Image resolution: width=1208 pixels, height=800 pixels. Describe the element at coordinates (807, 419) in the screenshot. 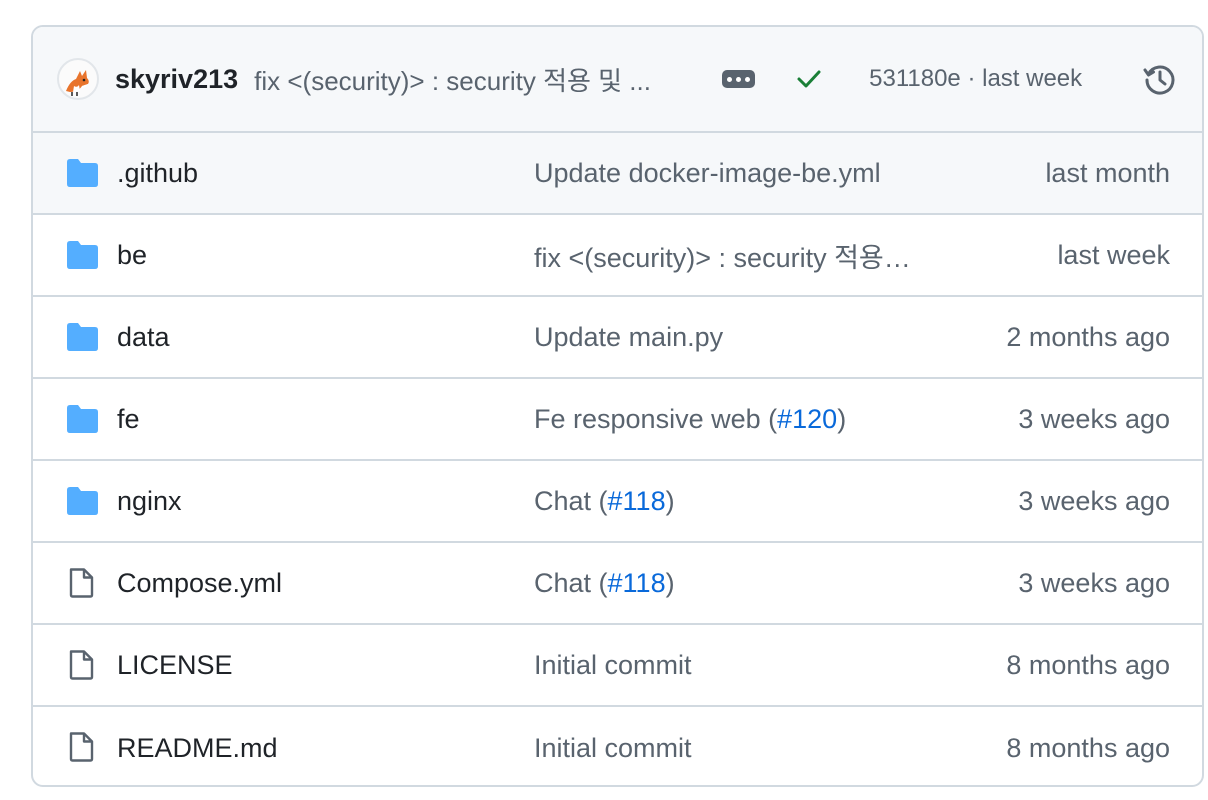

I see `pull-request-link: #120` at that location.